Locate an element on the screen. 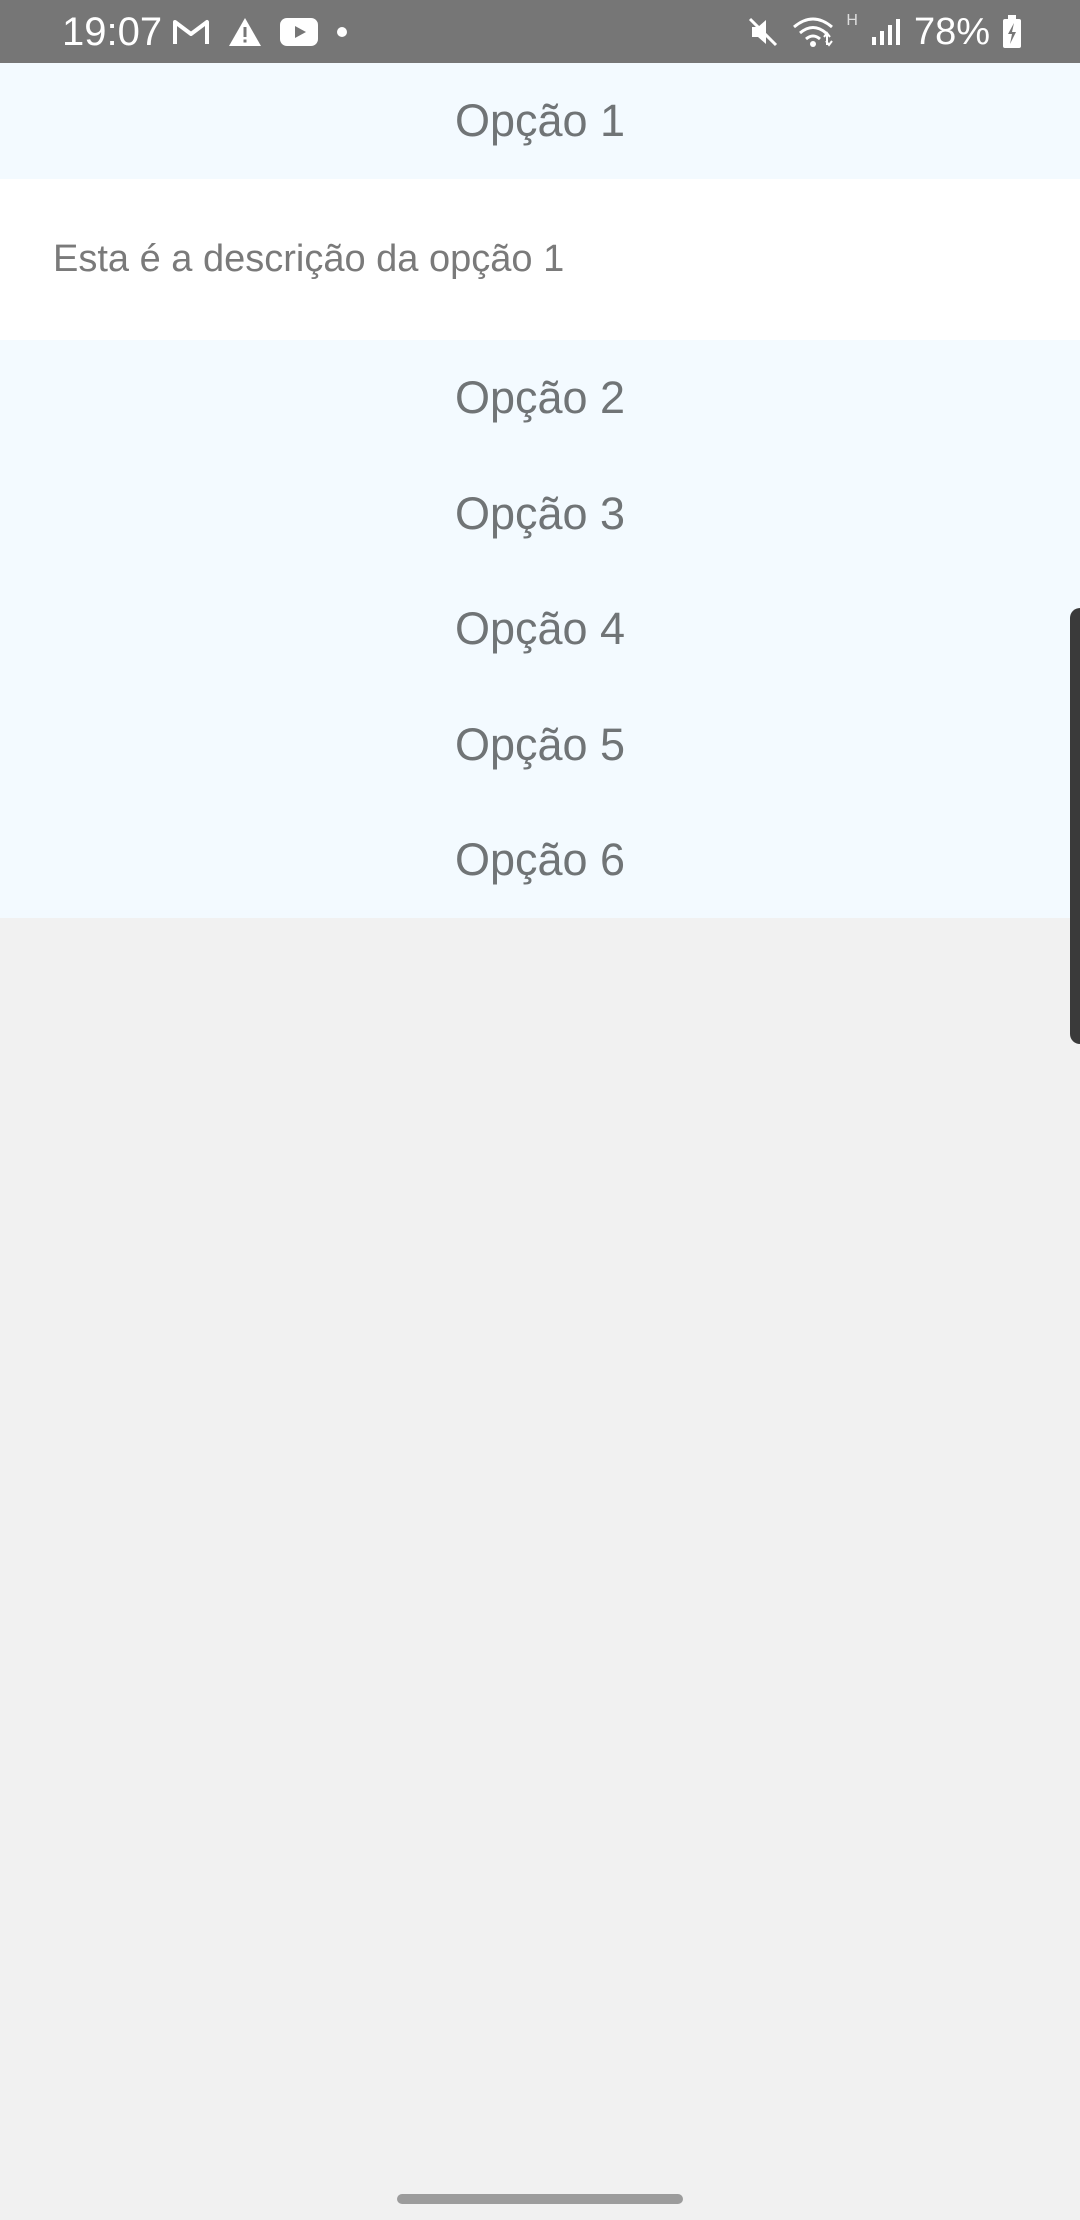 Image resolution: width=1080 pixels, height=2220 pixels. gmail-icon is located at coordinates (191, 32).